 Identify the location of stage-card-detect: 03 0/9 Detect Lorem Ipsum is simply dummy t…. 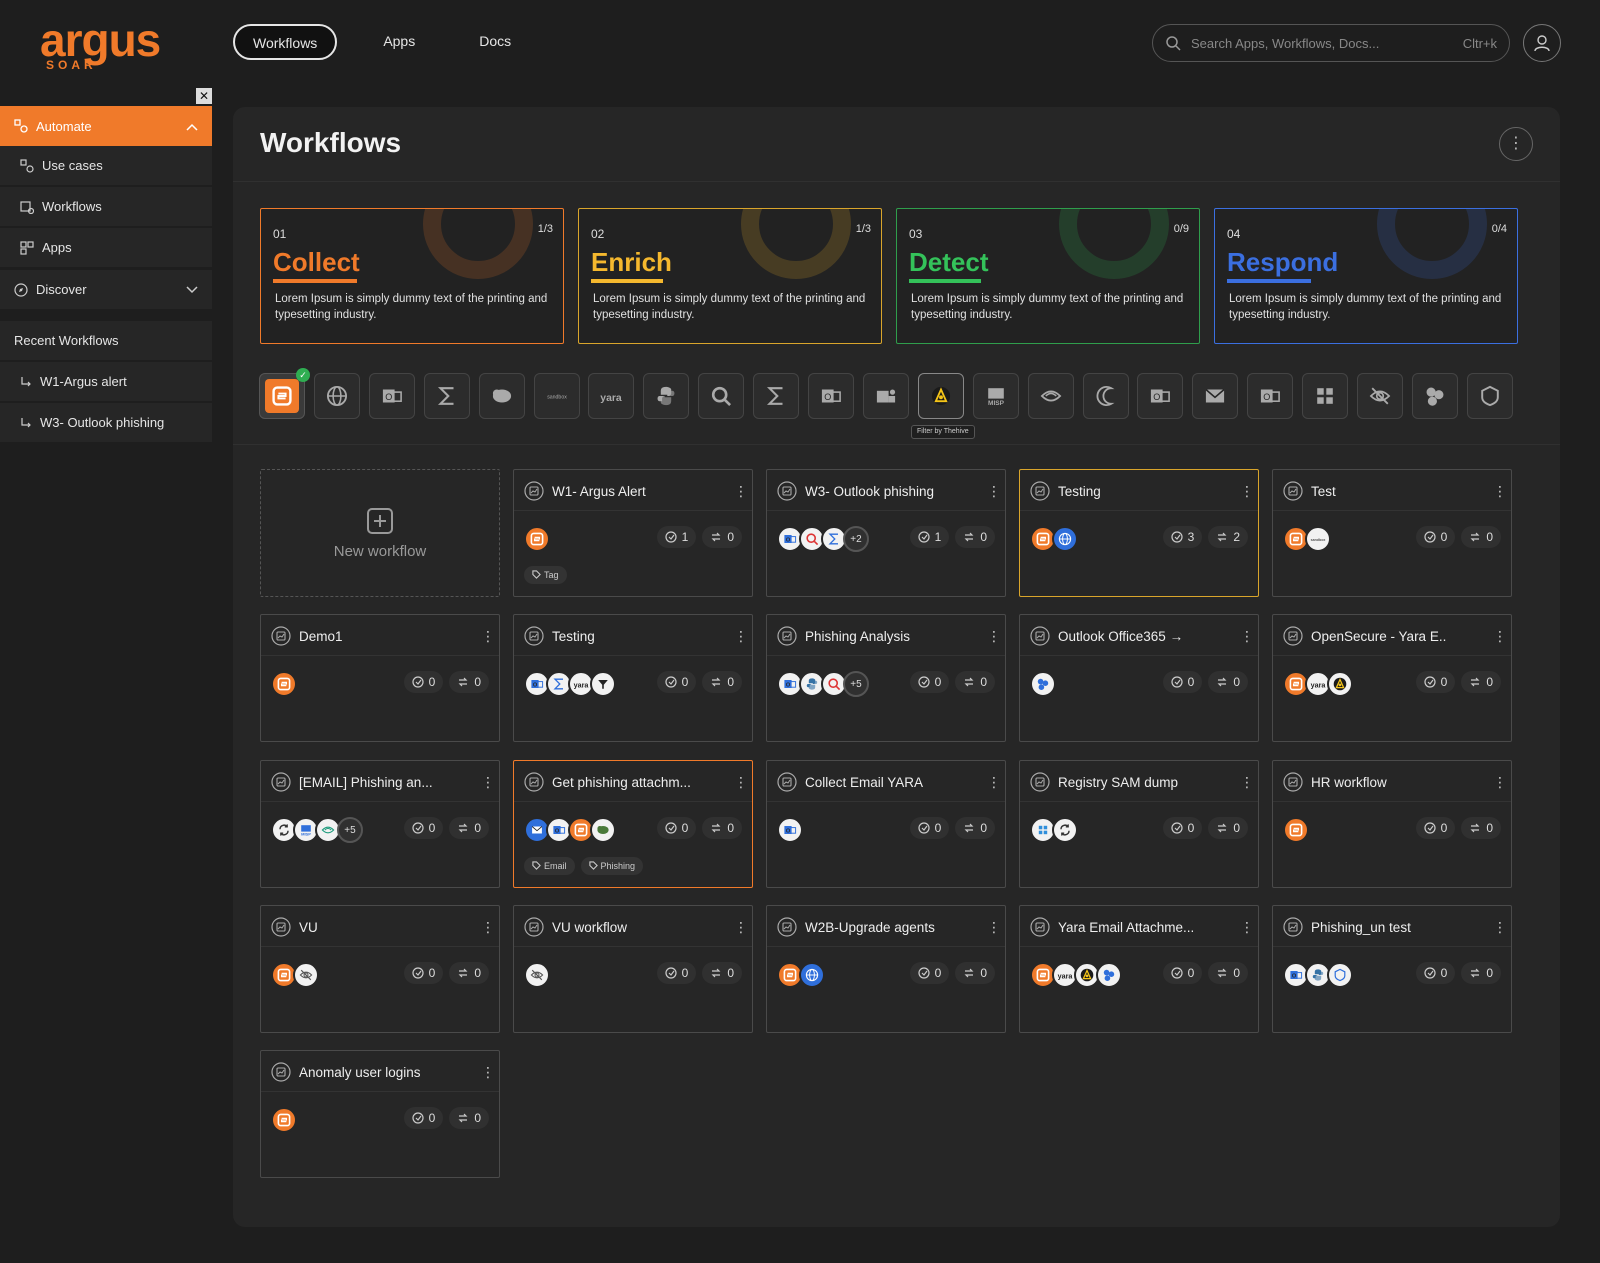
(1048, 276).